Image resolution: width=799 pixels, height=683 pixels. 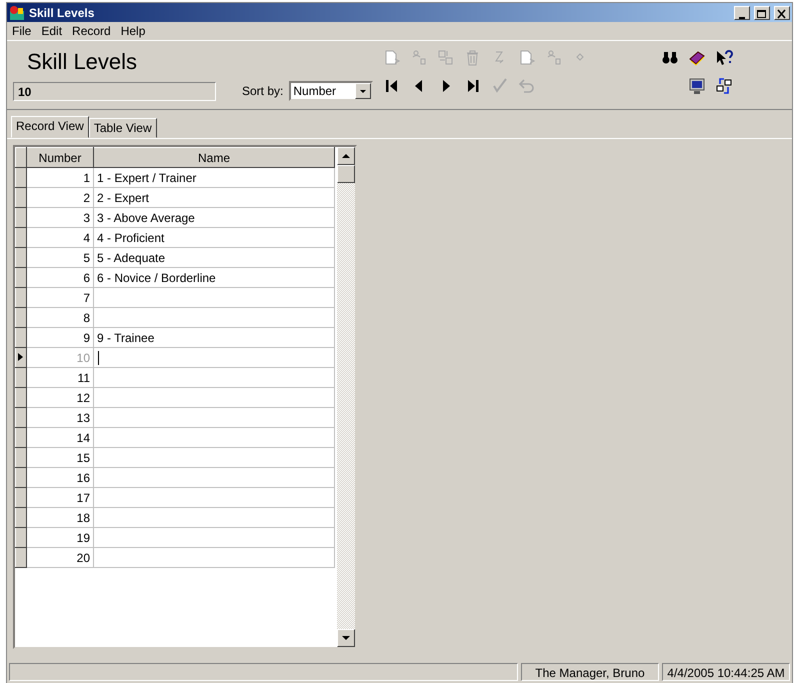 I want to click on scroll-thumb, so click(x=346, y=174).